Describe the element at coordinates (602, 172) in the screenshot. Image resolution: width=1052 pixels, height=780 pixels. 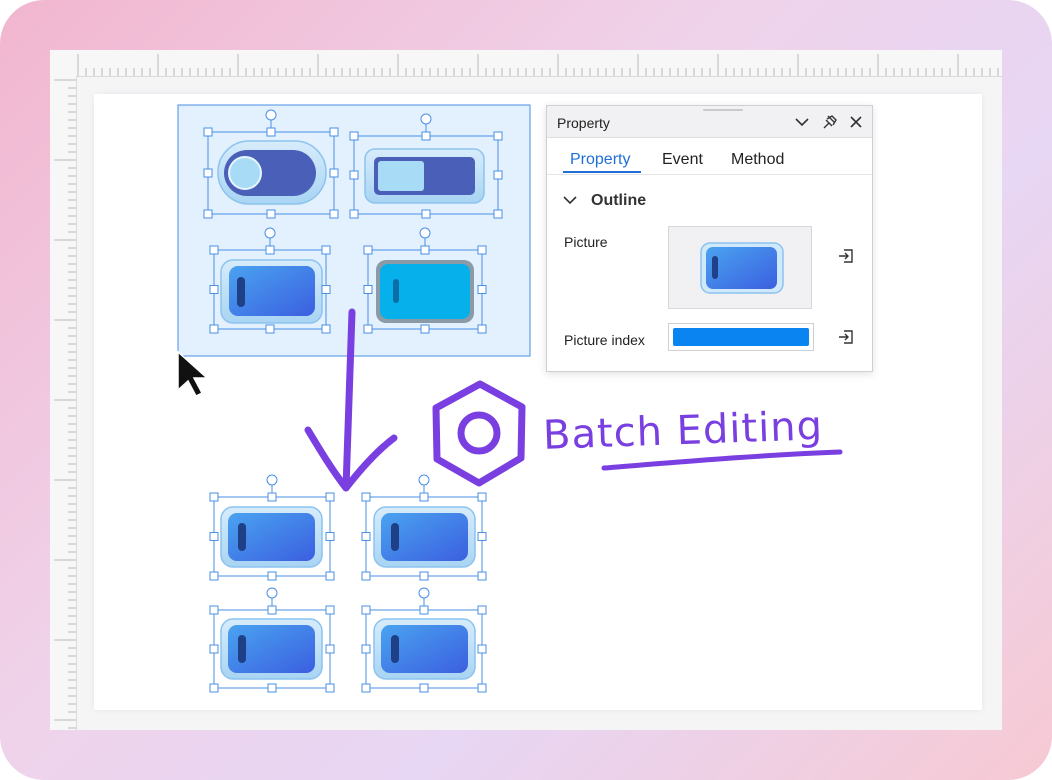
I see `active-tab-indicator` at that location.